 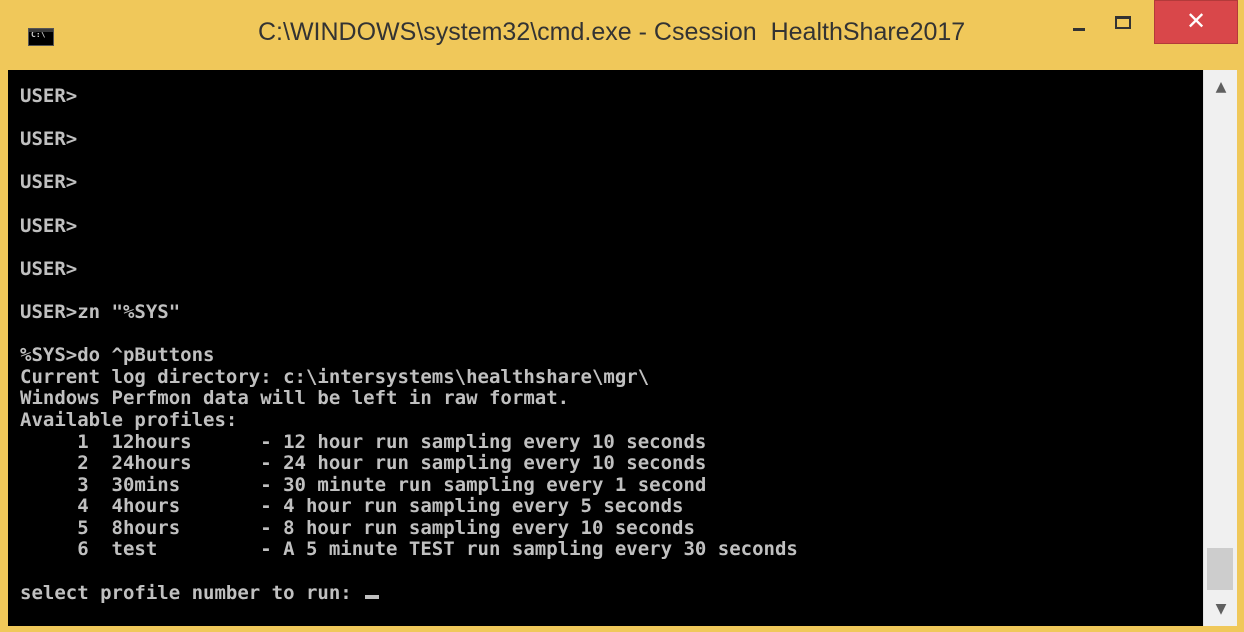 I want to click on console-line: select profile number to run:, so click(x=192, y=592).